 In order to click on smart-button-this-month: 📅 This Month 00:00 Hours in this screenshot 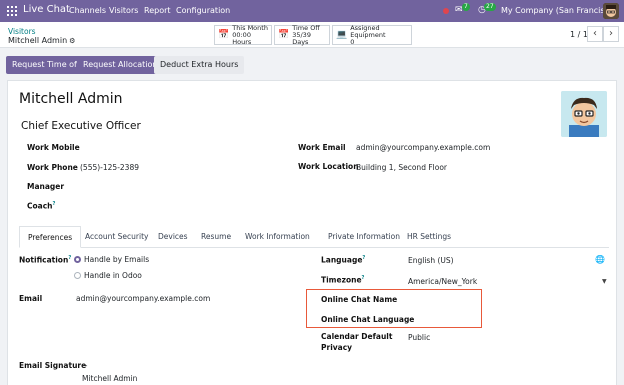, I will do `click(243, 35)`.